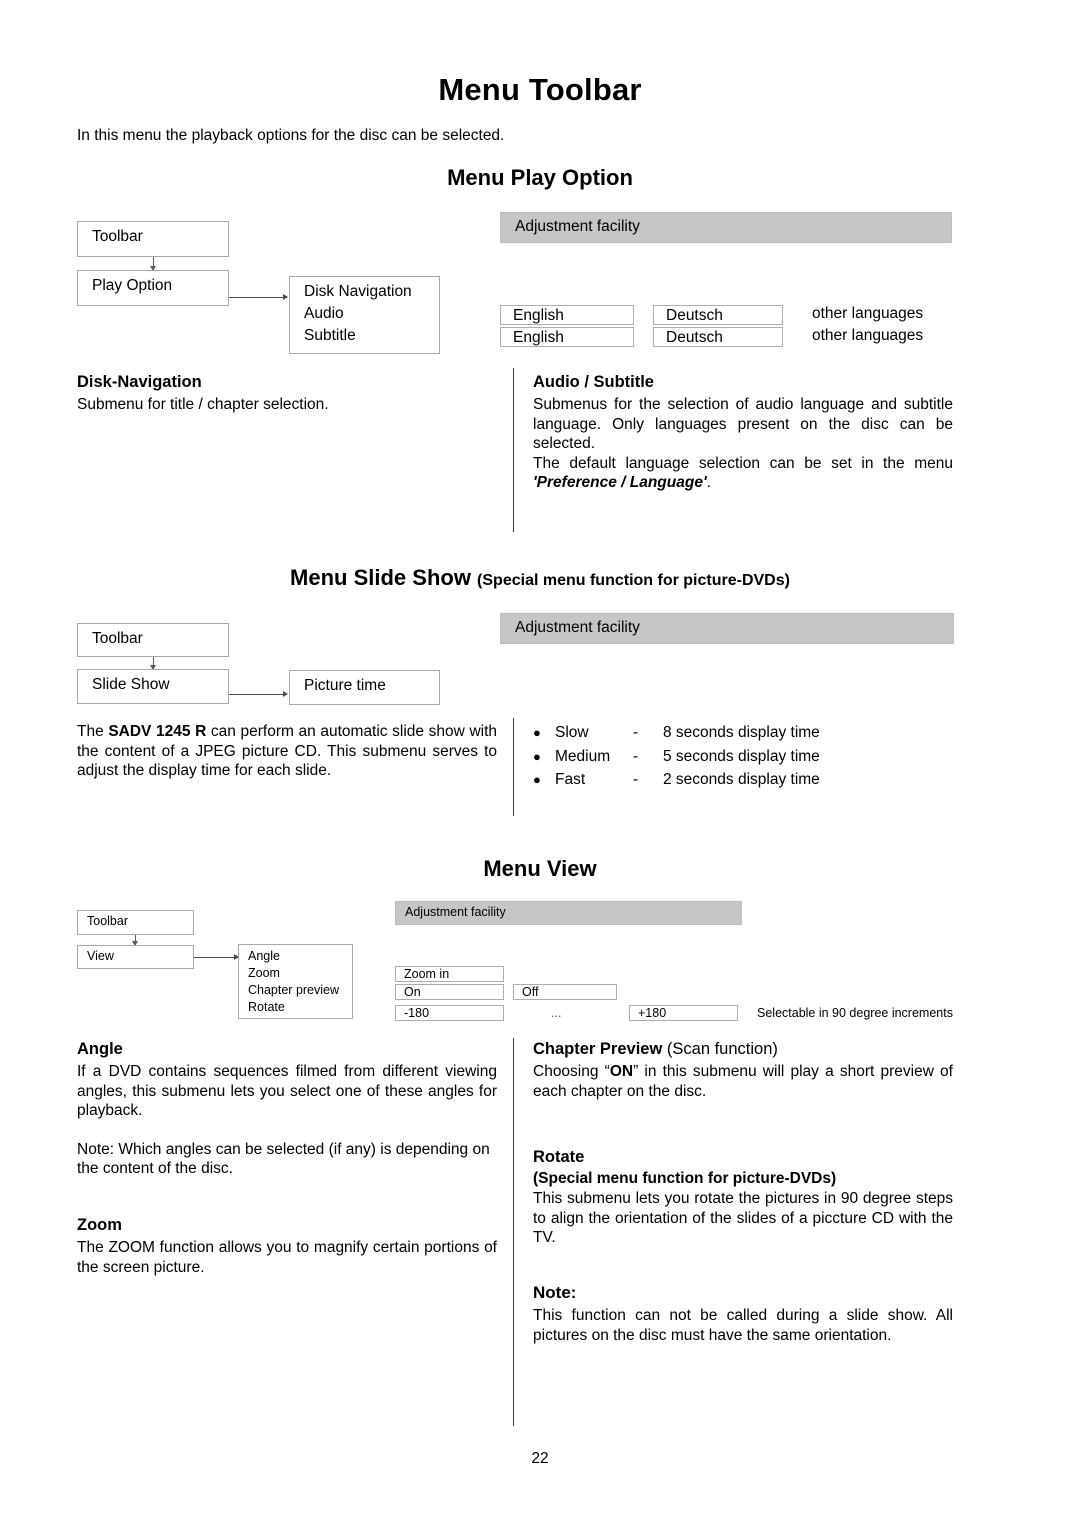  Describe the element at coordinates (135, 922) in the screenshot. I see `view-toolbar-box: Toolbar` at that location.